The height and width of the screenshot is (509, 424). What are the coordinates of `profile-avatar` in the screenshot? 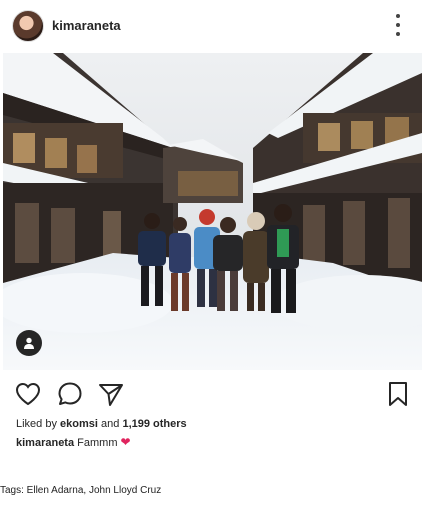 It's located at (28, 26).